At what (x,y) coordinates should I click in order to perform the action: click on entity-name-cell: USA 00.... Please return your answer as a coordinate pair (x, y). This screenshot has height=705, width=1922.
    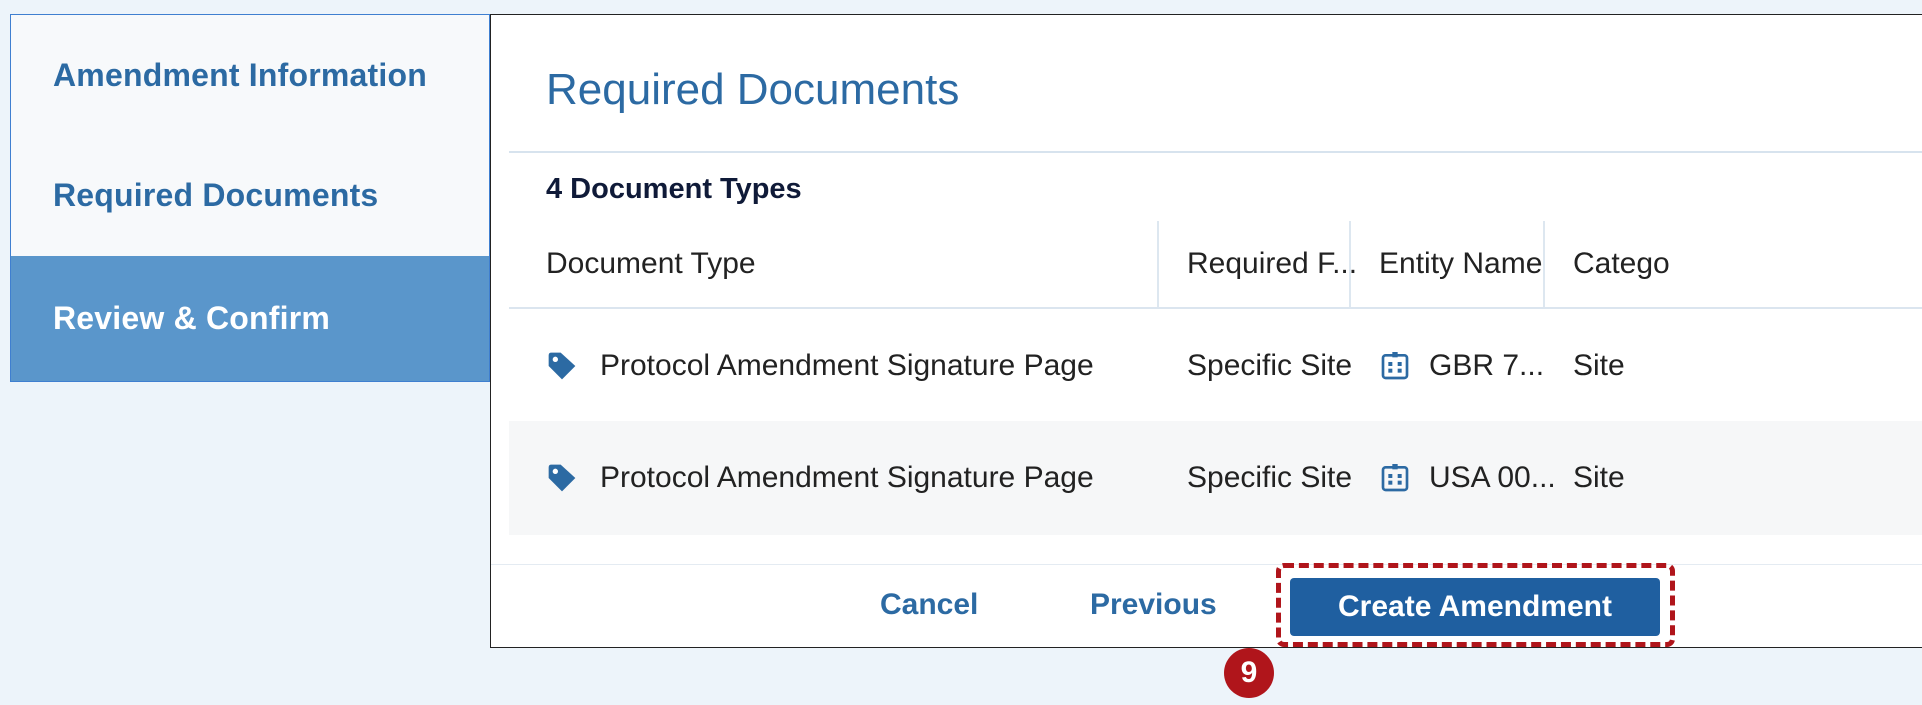
    Looking at the image, I should click on (1467, 478).